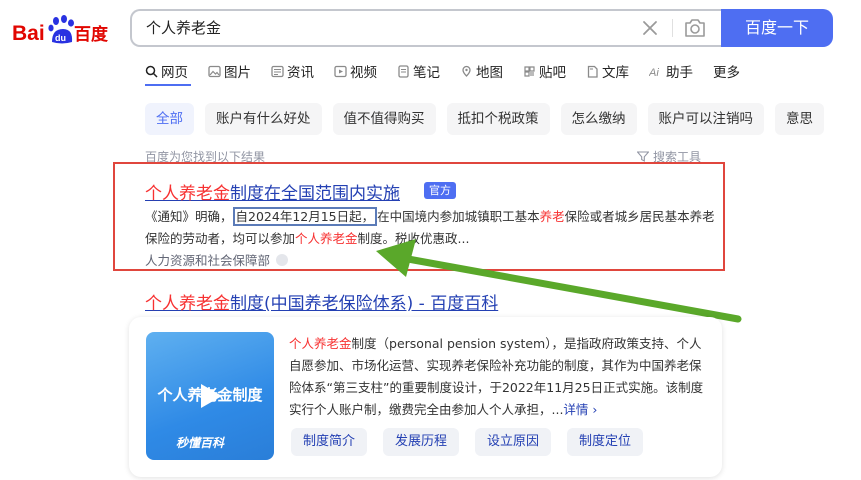 The height and width of the screenshot is (480, 861). Describe the element at coordinates (777, 28) in the screenshot. I see `search-button: 百度一下` at that location.